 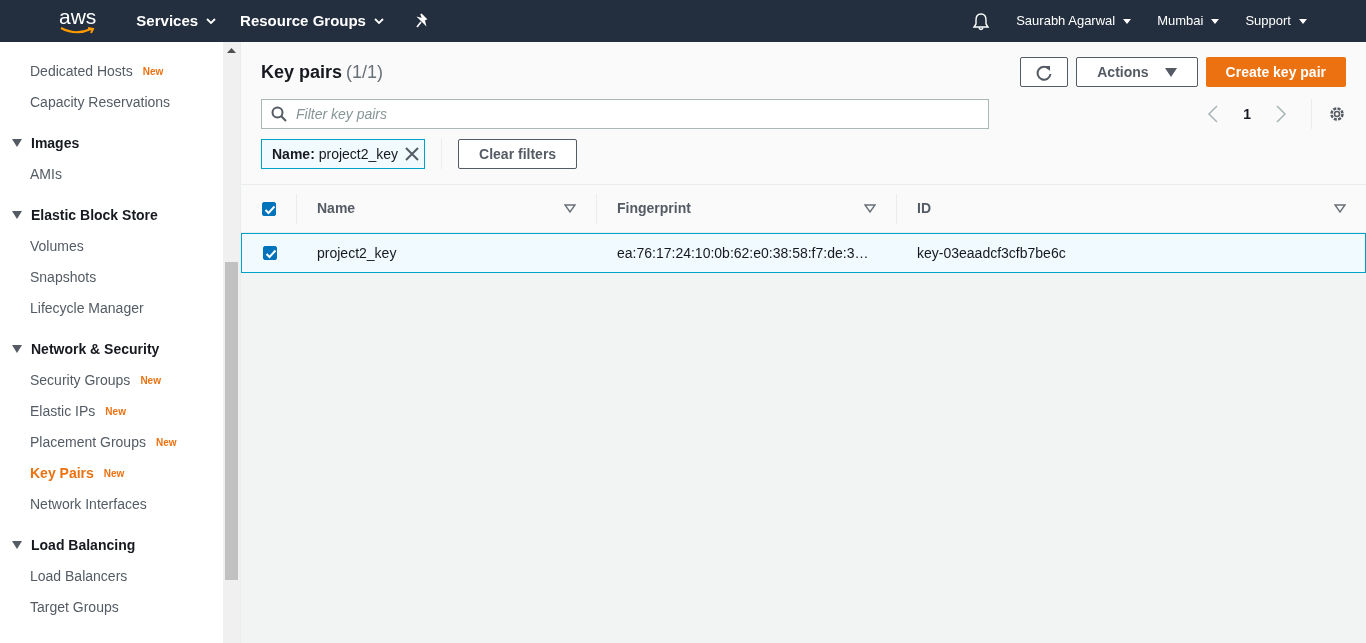 I want to click on region-menu: Mumbai, so click(x=1188, y=21).